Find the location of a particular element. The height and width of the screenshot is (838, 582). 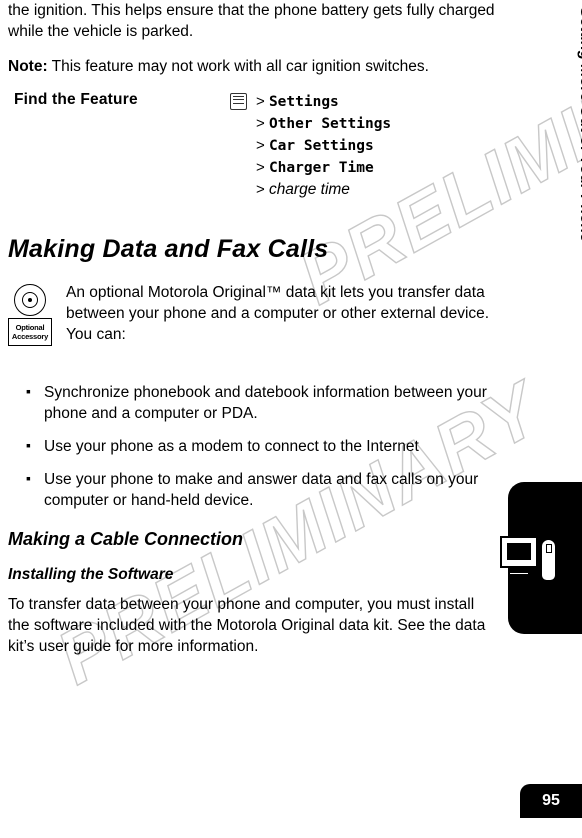

step-row-4: > Charger Time is located at coordinates (323, 168).